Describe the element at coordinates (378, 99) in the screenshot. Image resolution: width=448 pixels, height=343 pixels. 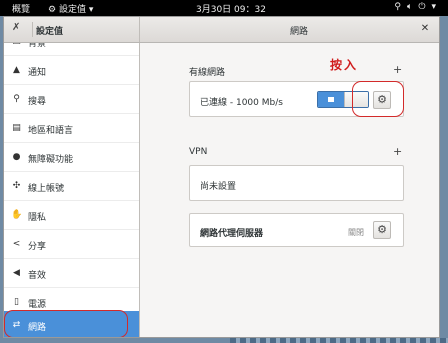
I see `annotation-highlight-gear` at that location.